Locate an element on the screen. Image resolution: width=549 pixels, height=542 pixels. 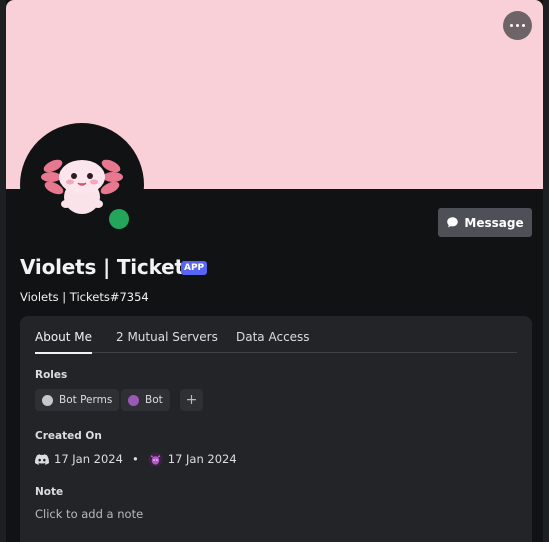
server-icon is located at coordinates (155, 459).